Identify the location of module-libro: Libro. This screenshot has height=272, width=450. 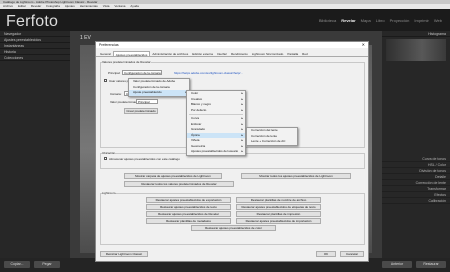
(380, 20).